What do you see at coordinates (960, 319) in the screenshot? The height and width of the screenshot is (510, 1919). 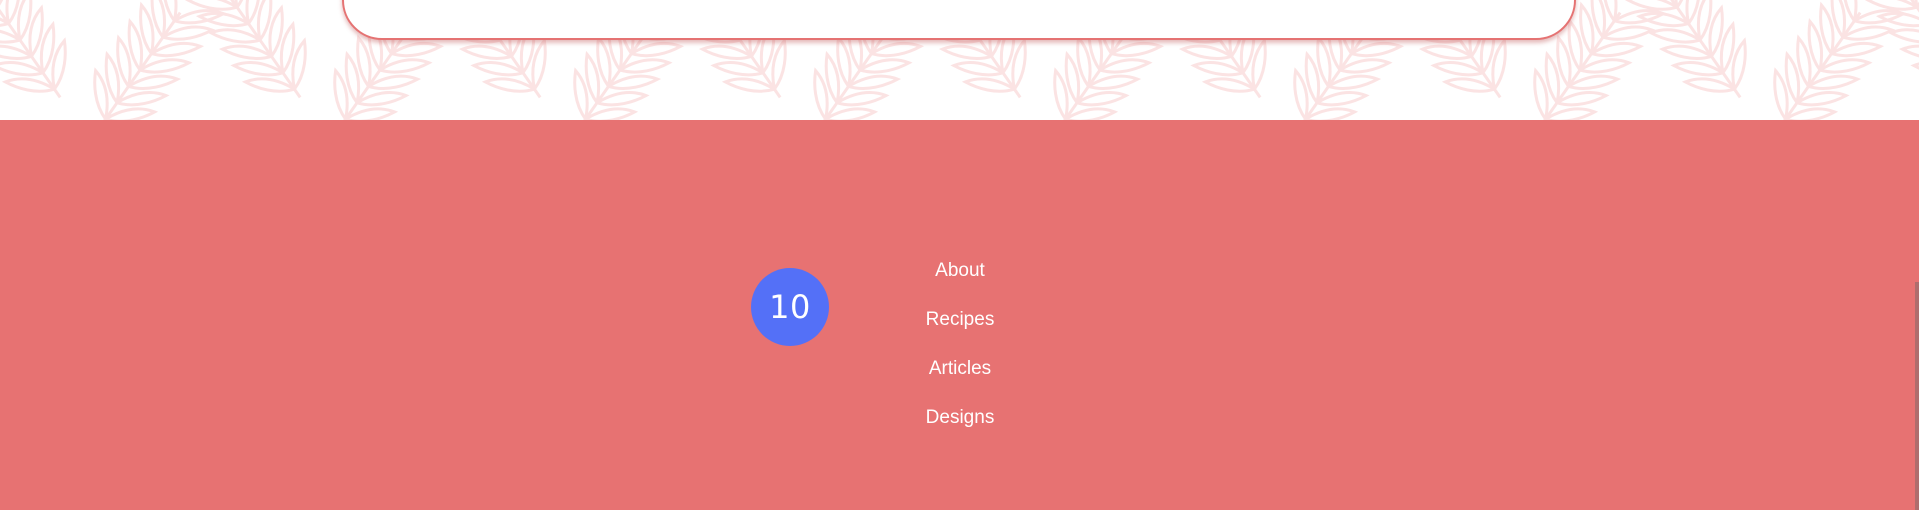 I see `footer-link-recipes: Recipes` at bounding box center [960, 319].